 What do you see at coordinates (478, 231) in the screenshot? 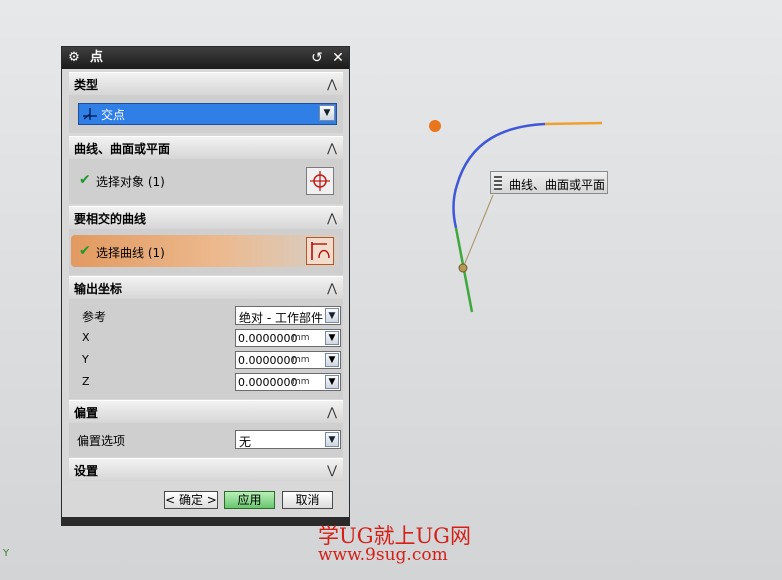
I see `leader-line` at bounding box center [478, 231].